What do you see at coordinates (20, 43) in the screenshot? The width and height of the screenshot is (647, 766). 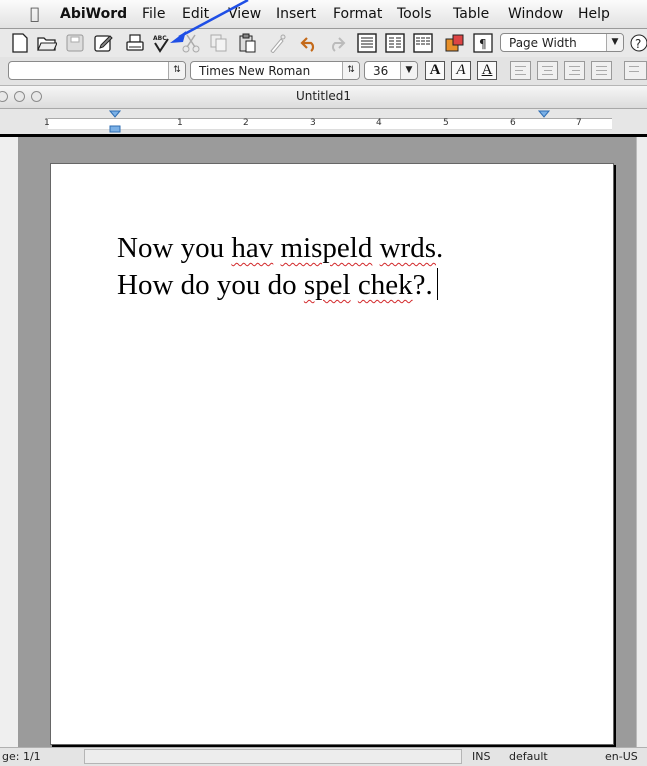 I see `new-document-icon` at bounding box center [20, 43].